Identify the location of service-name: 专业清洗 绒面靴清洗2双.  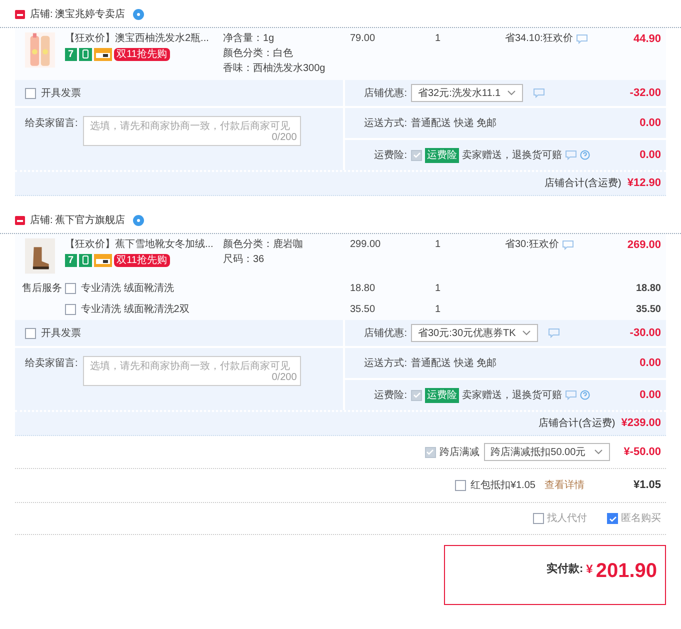
(135, 309).